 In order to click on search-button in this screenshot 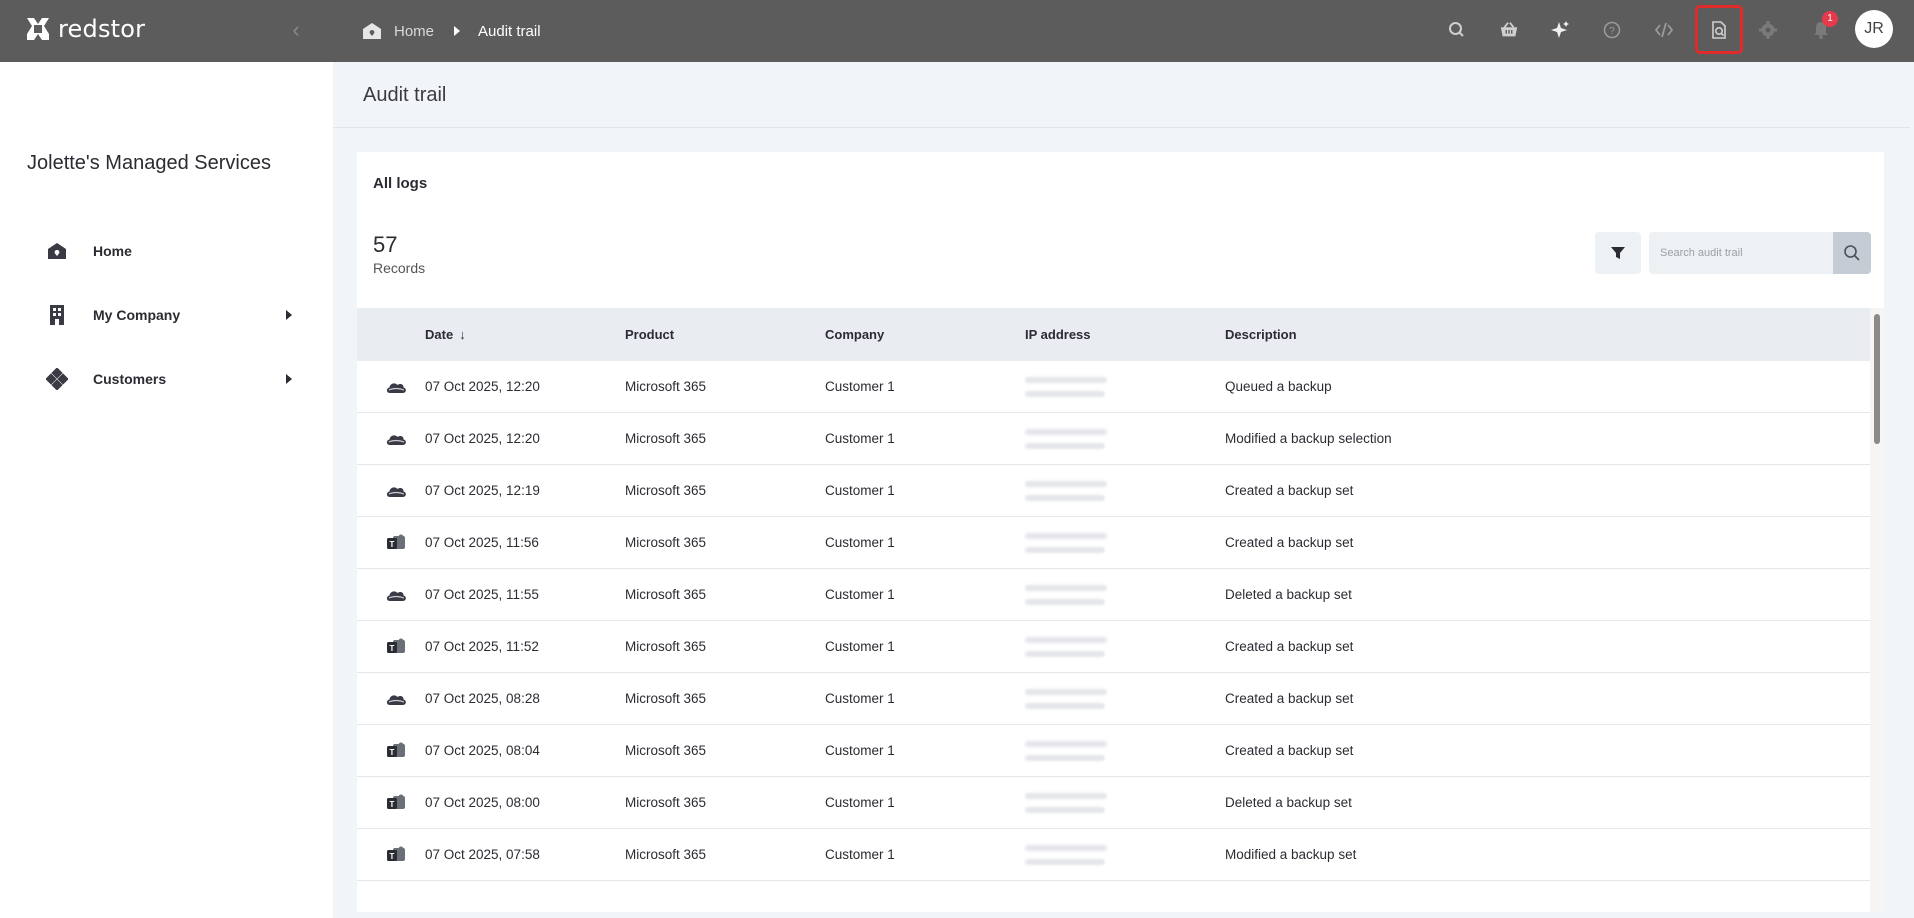, I will do `click(1852, 253)`.